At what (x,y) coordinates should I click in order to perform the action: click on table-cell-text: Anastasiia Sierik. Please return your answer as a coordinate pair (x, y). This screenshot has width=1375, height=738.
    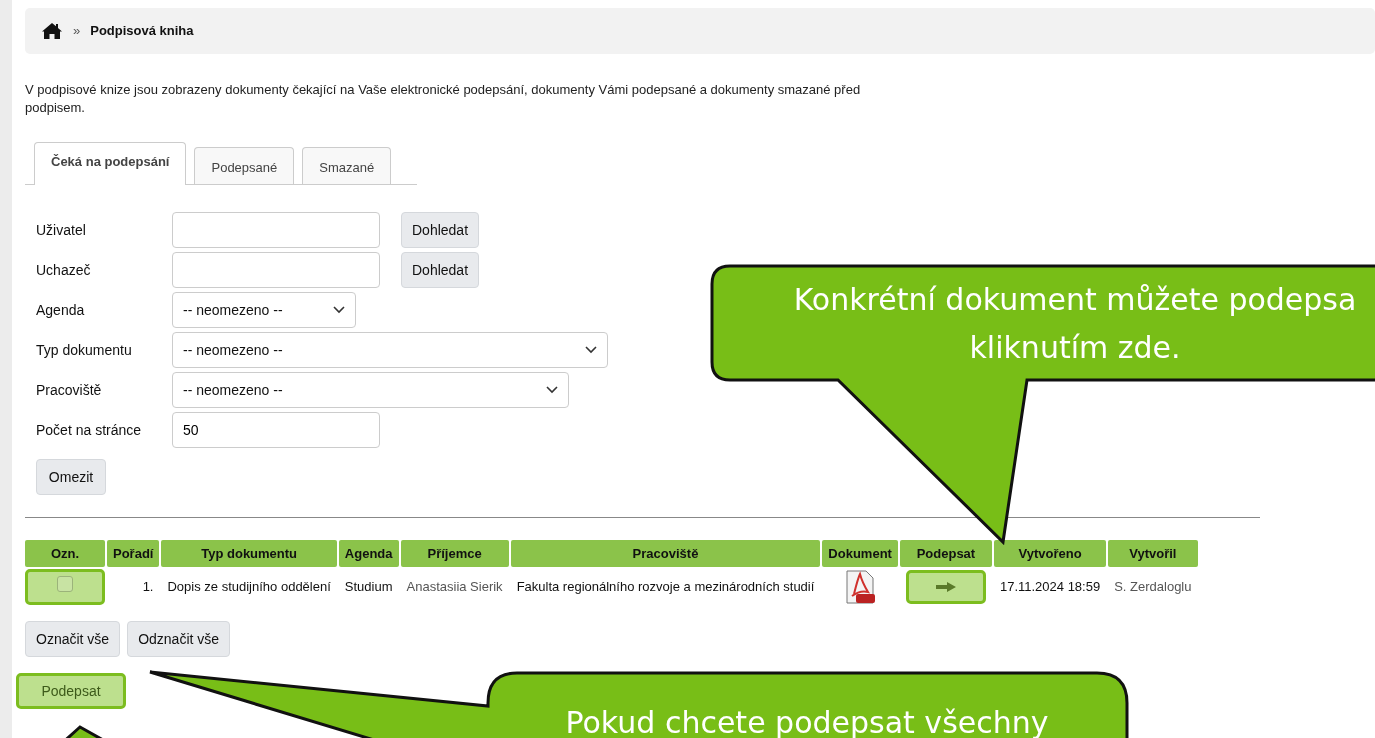
    Looking at the image, I should click on (454, 587).